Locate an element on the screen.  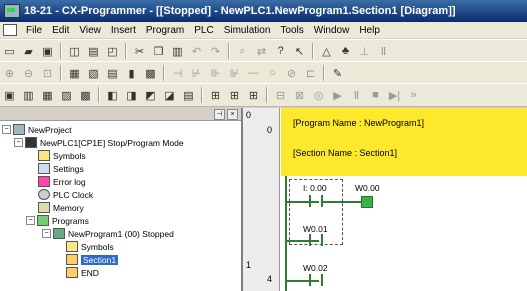
run-icon: ▶ is located at coordinates (337, 95).